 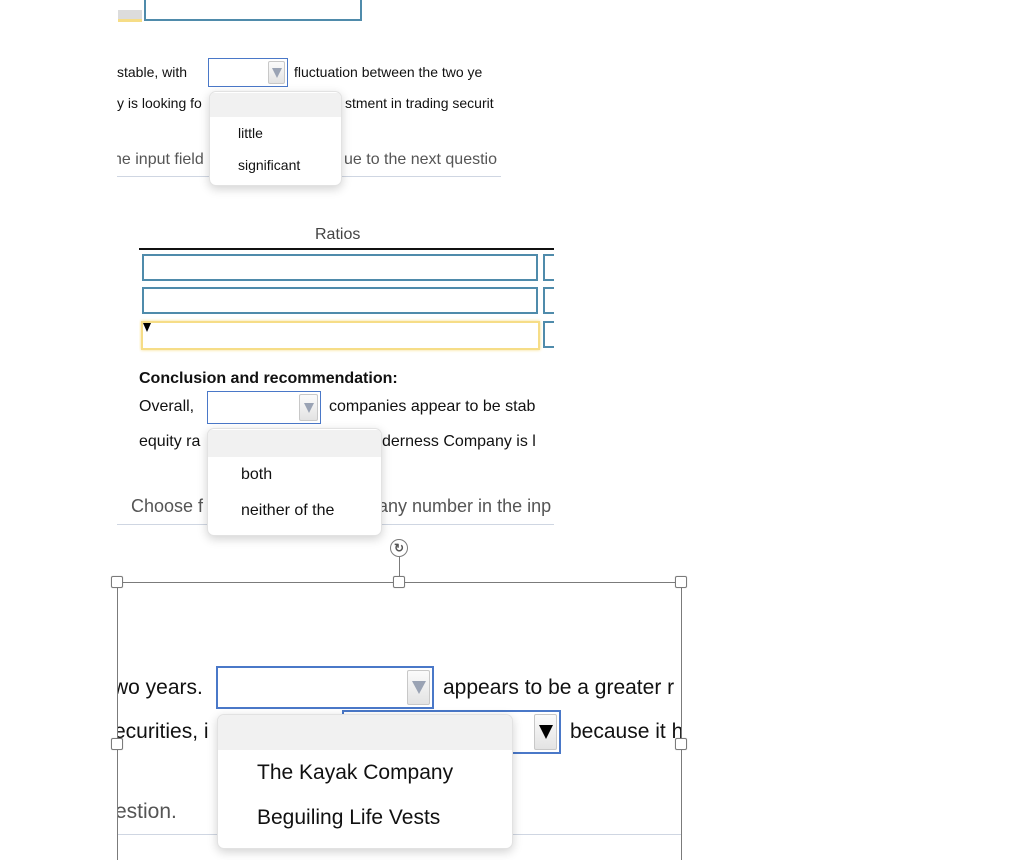 I want to click on dropdown-option-significant: significant, so click(x=275, y=165).